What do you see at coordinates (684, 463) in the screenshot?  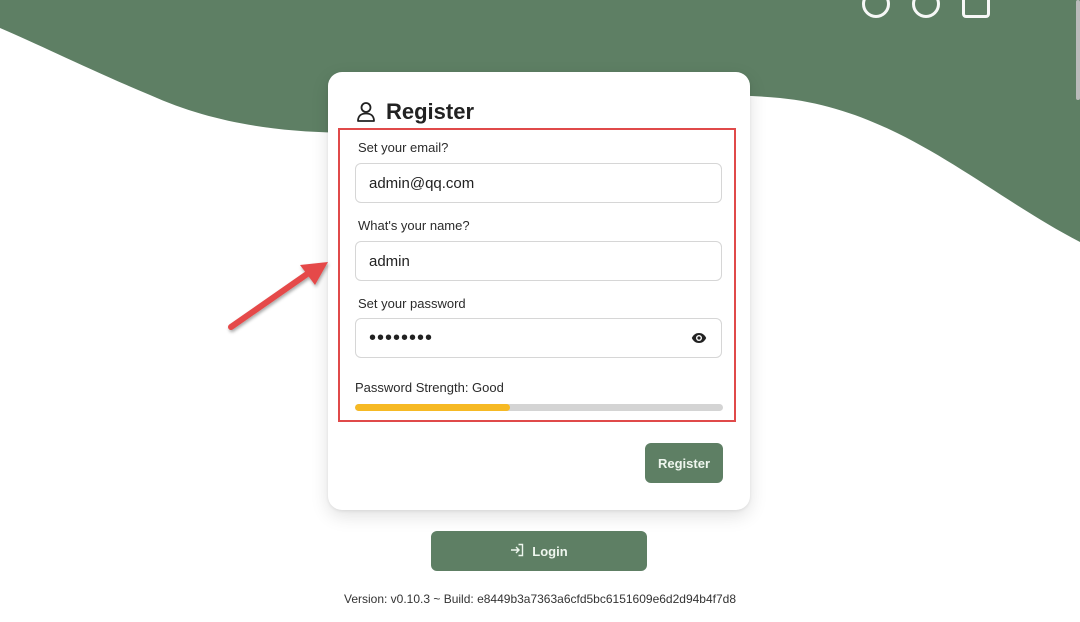 I see `register-button: Register` at bounding box center [684, 463].